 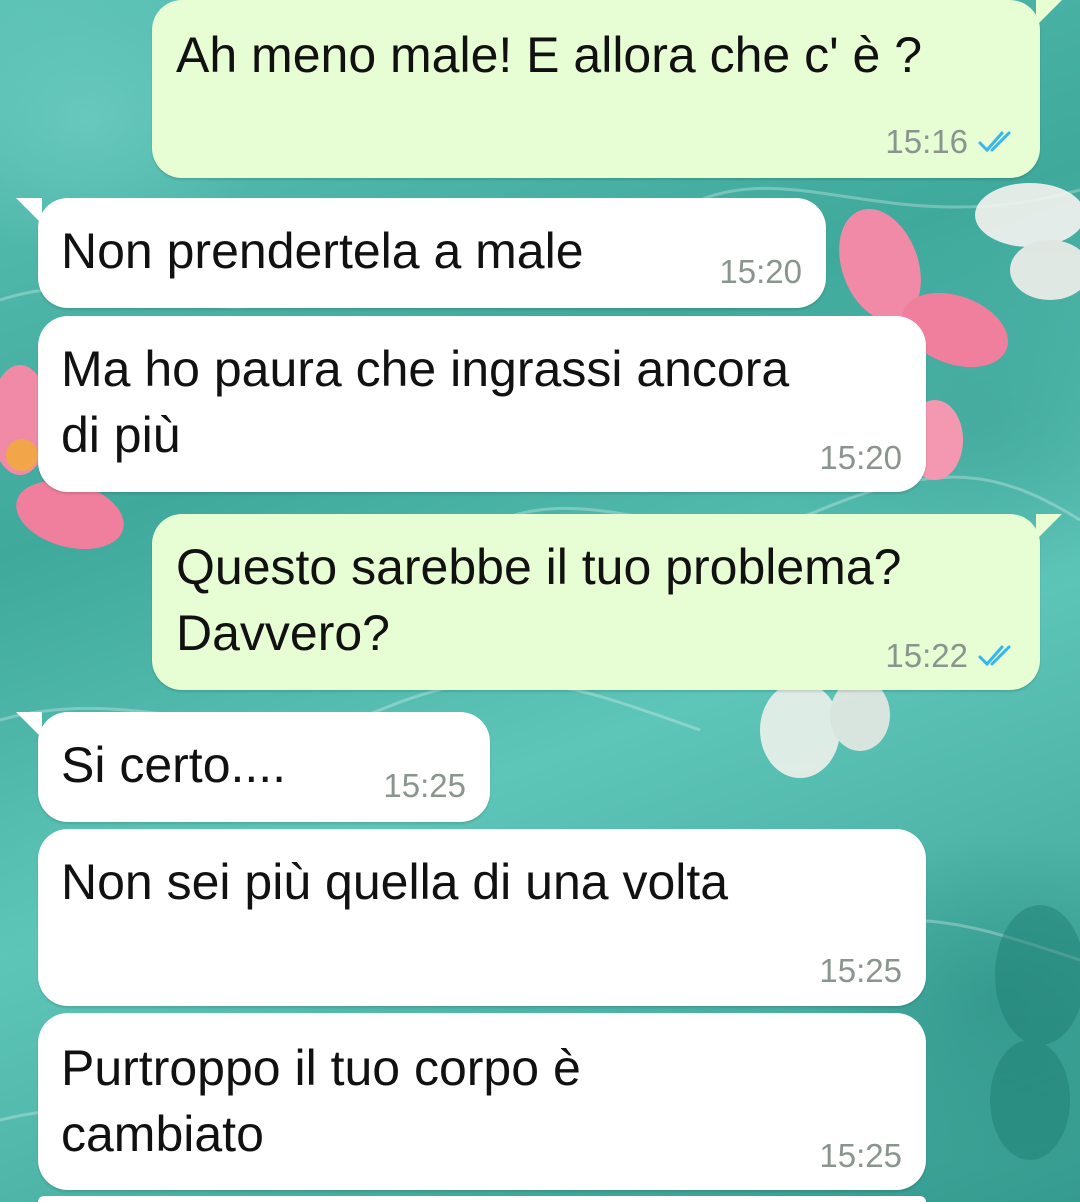 I want to click on message-meta: 15:16, so click(x=951, y=142).